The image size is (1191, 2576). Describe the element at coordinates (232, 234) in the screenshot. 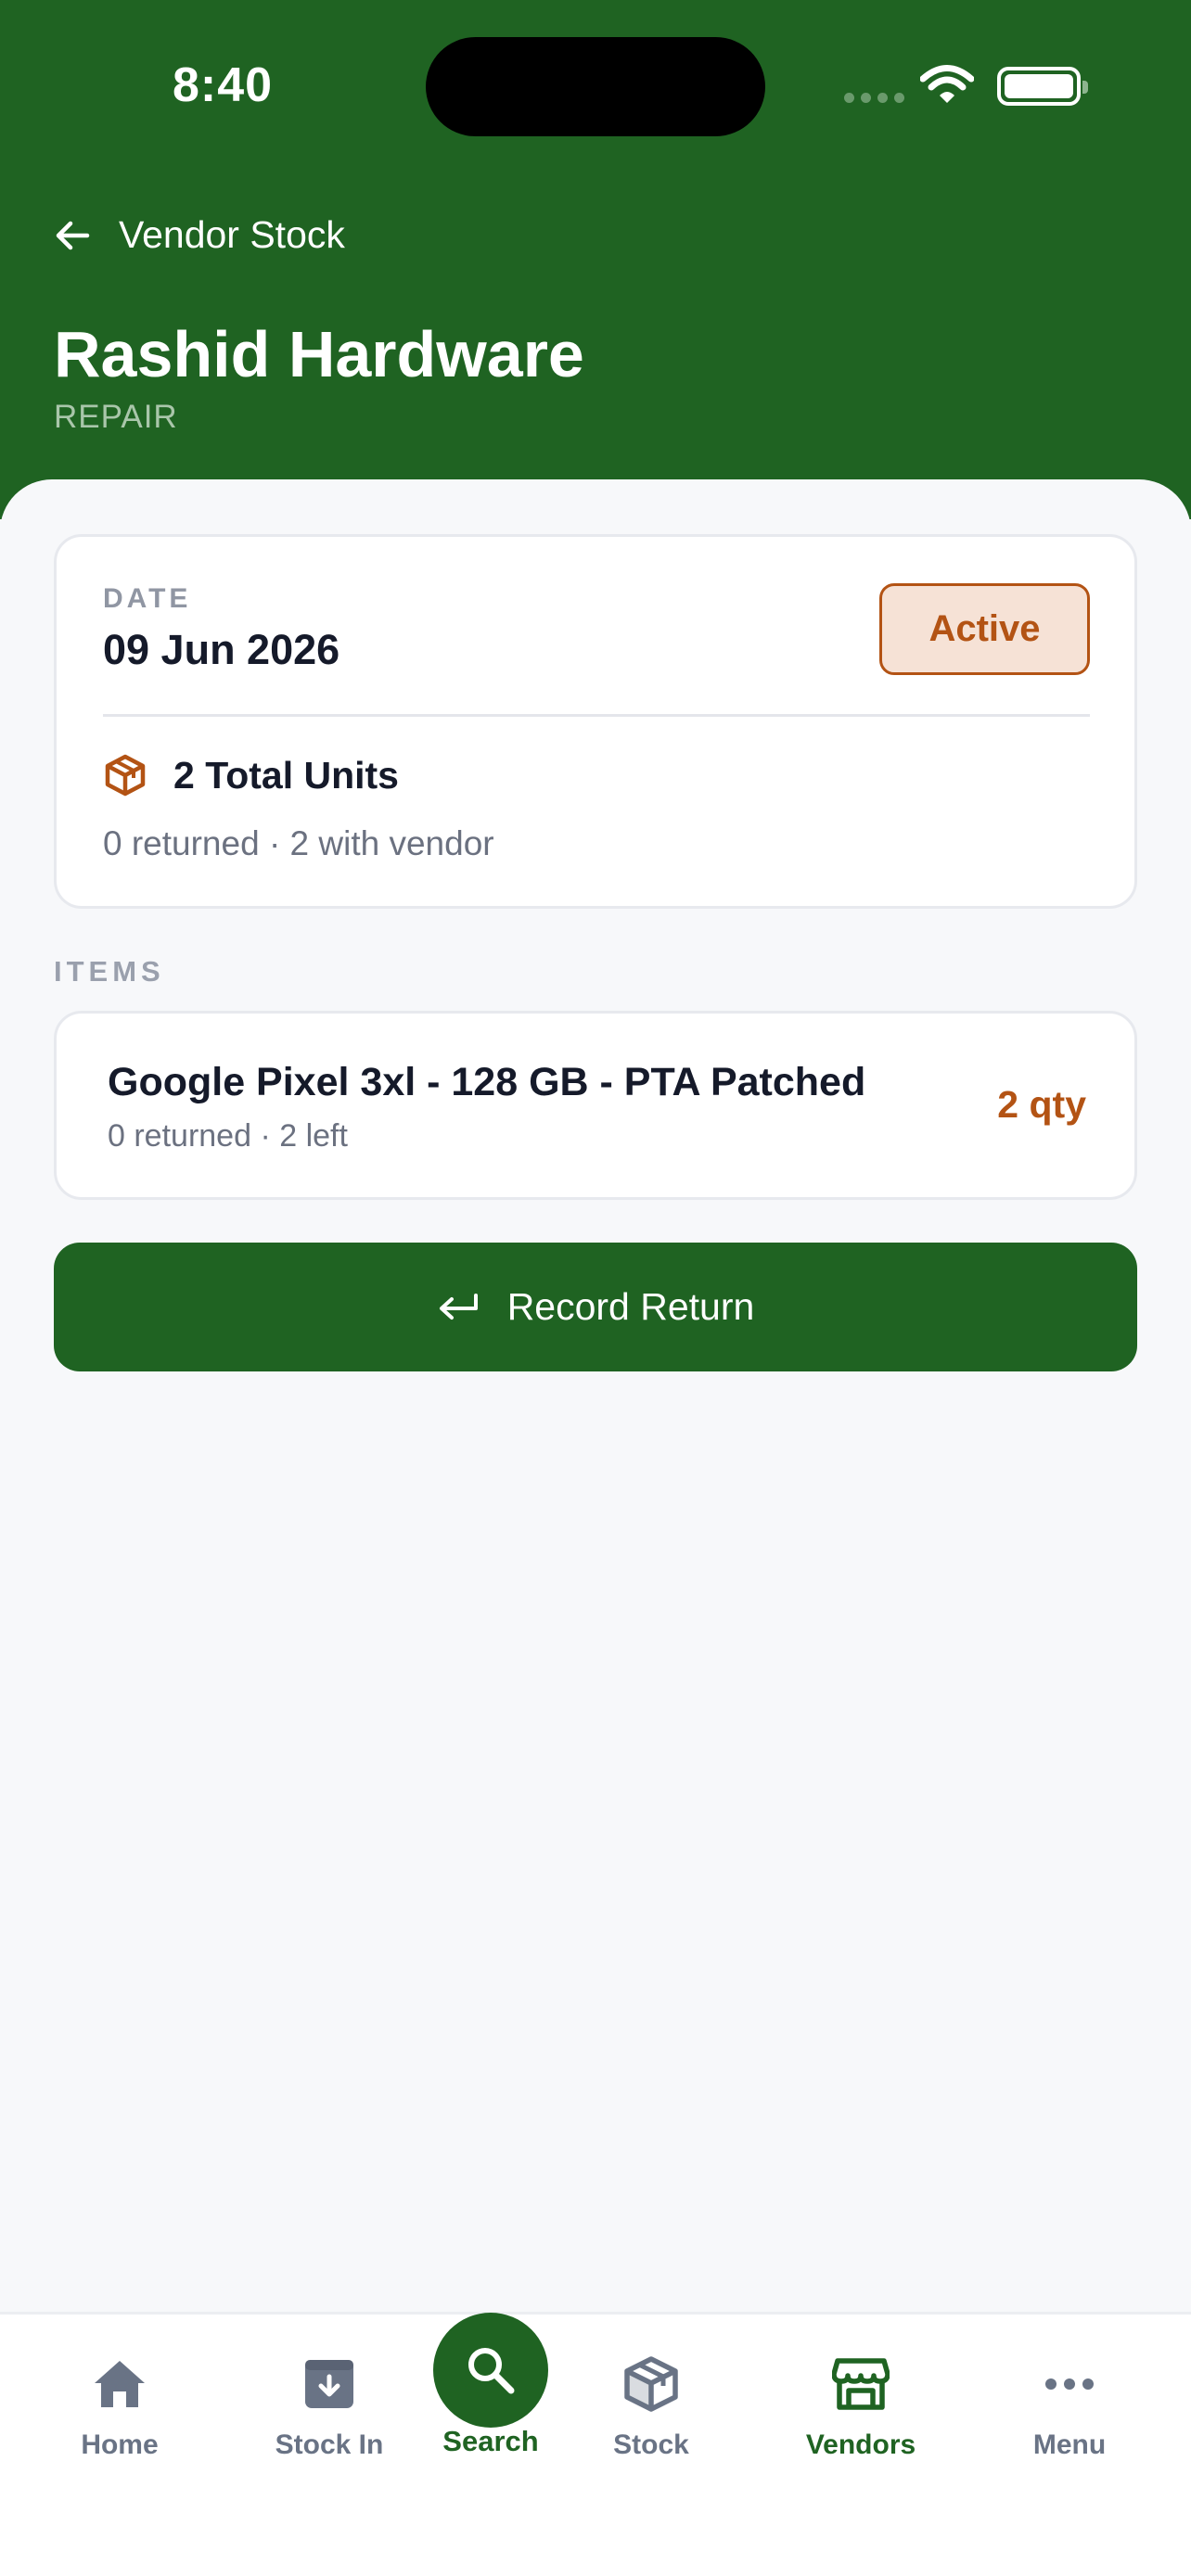

I see `back-label: Vendor Stock` at that location.